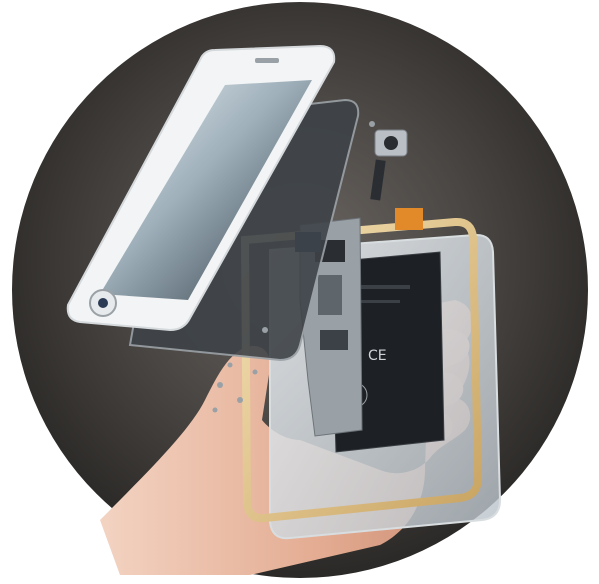 This screenshot has width=599, height=584. Describe the element at coordinates (377, 356) in the screenshot. I see `battery-ce-mark: CE` at that location.